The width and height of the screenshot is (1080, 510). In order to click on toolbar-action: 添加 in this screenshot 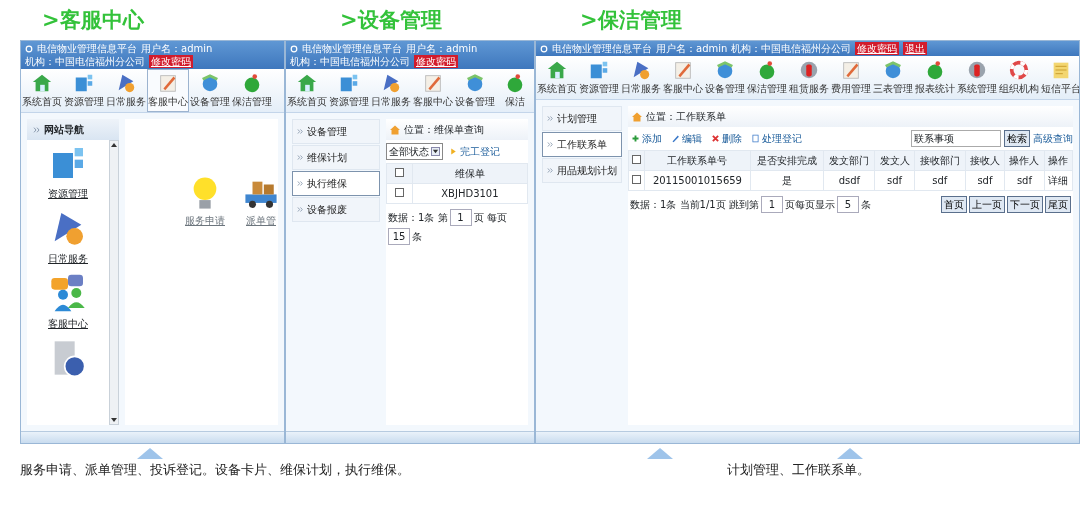, I will do `click(646, 138)`.